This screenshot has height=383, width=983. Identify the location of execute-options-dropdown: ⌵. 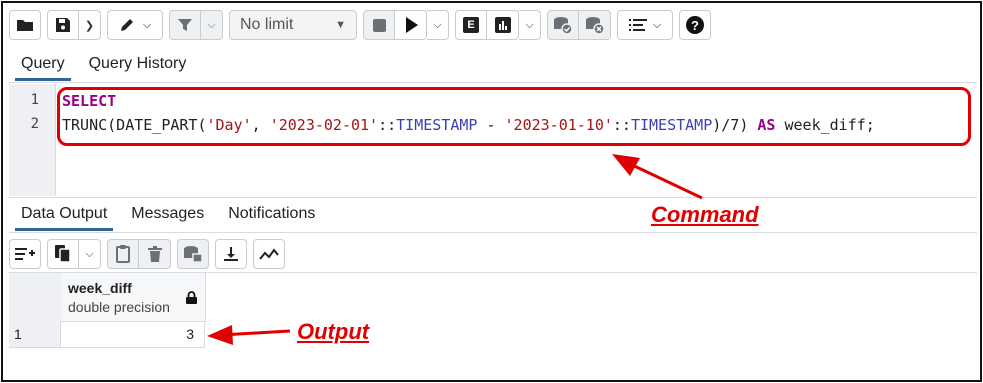
(438, 25).